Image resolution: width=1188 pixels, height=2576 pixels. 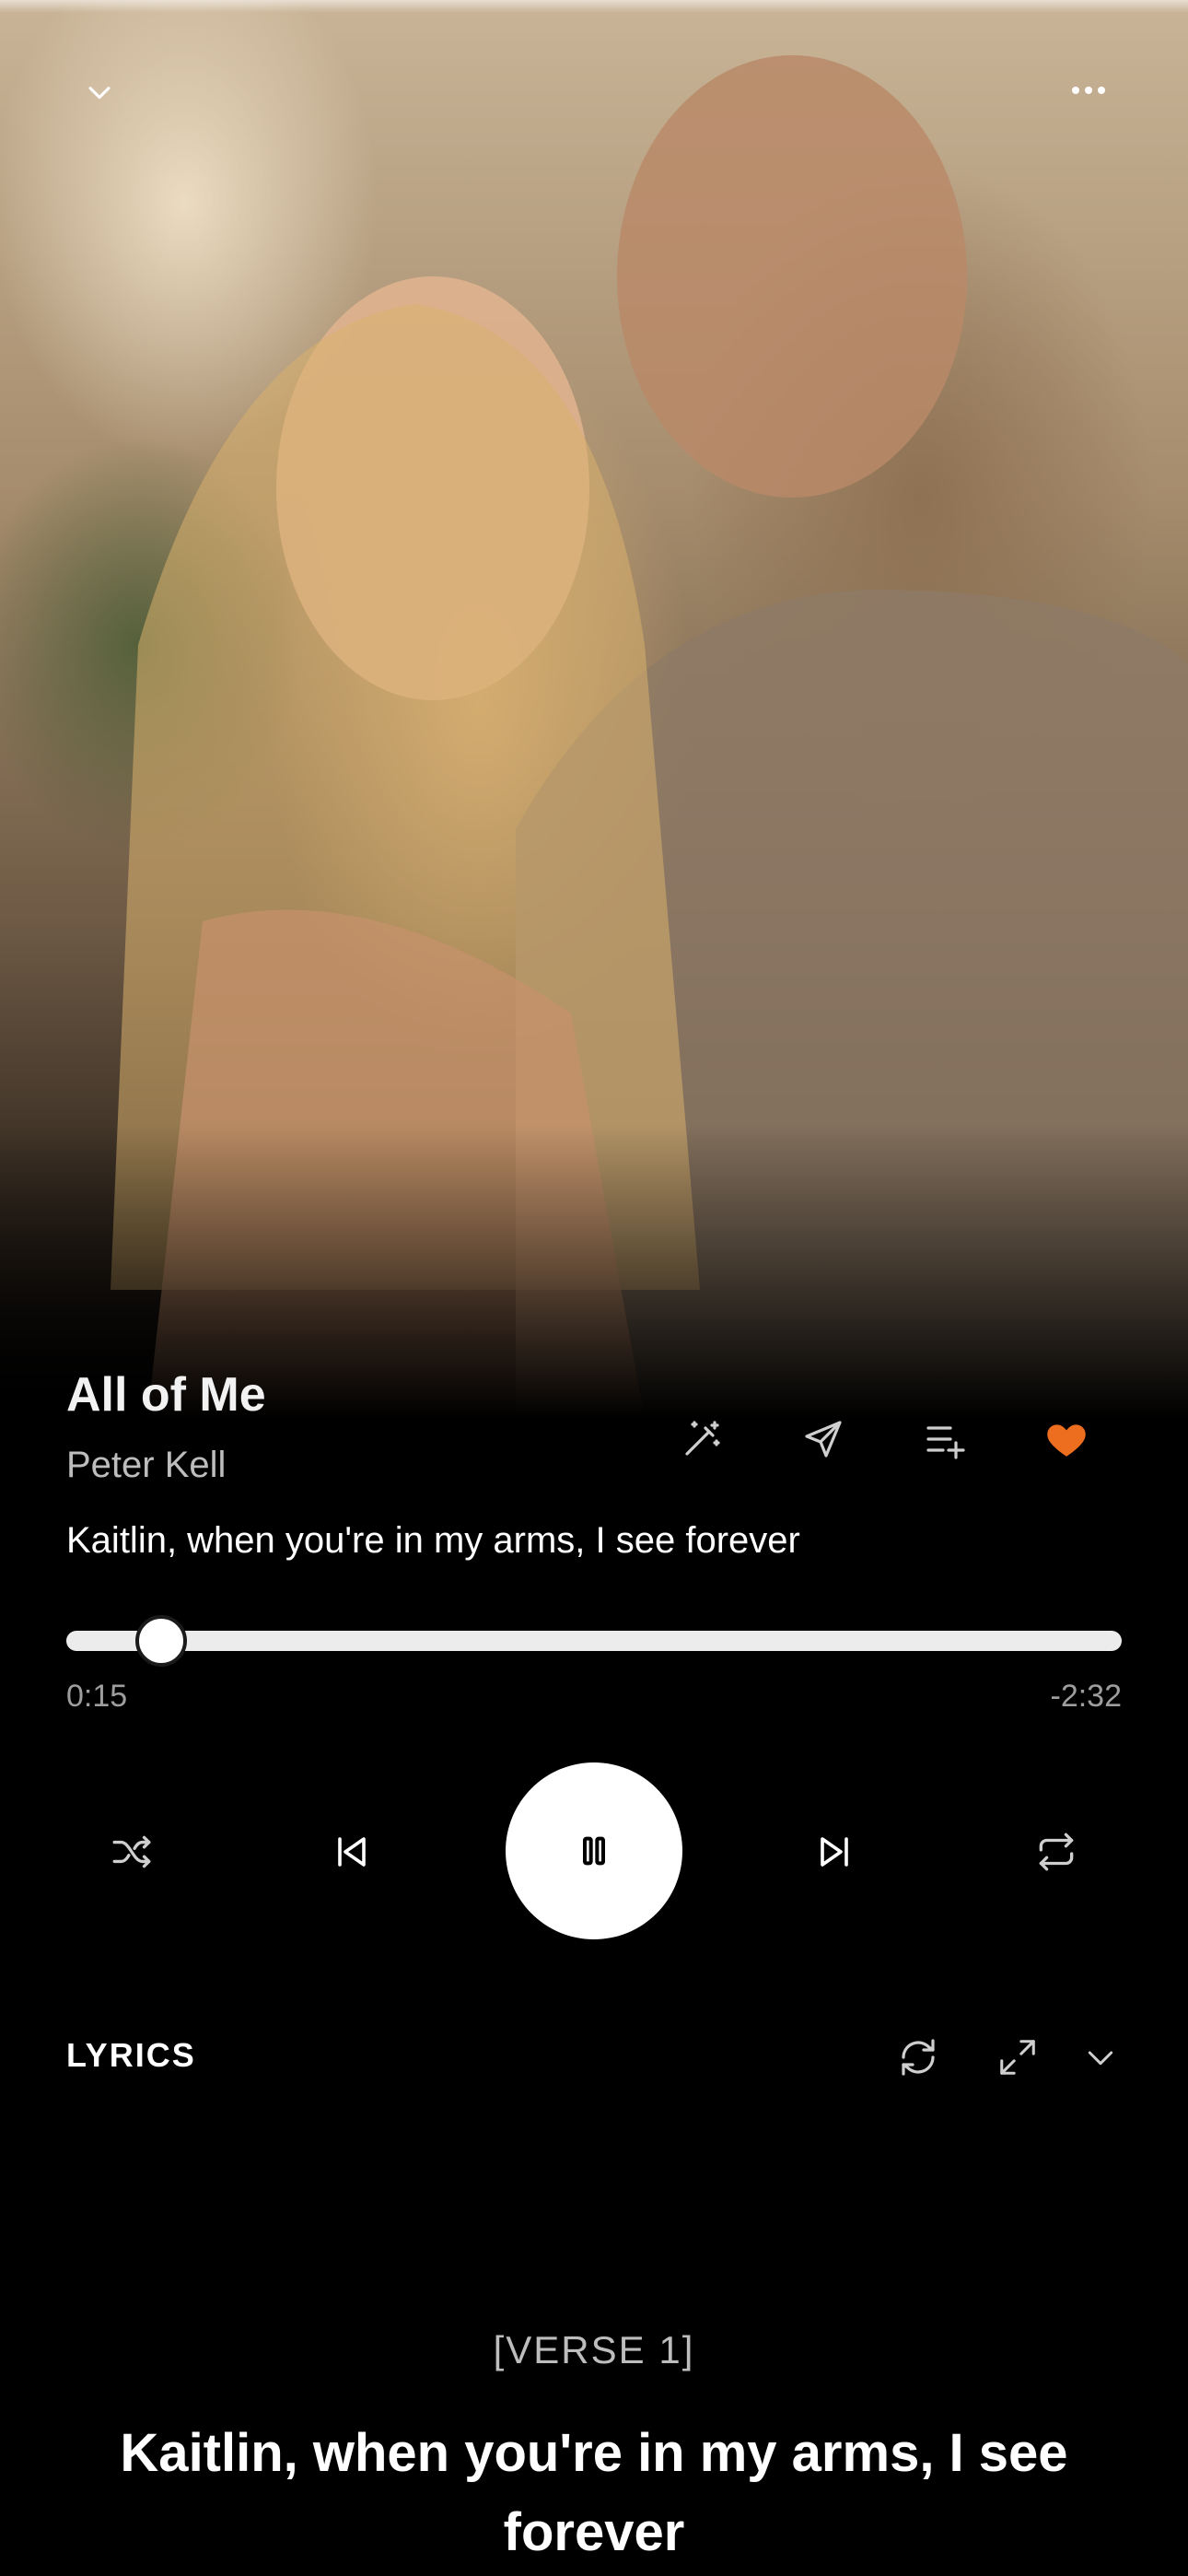 I want to click on song-title: All of Me, so click(x=166, y=1395).